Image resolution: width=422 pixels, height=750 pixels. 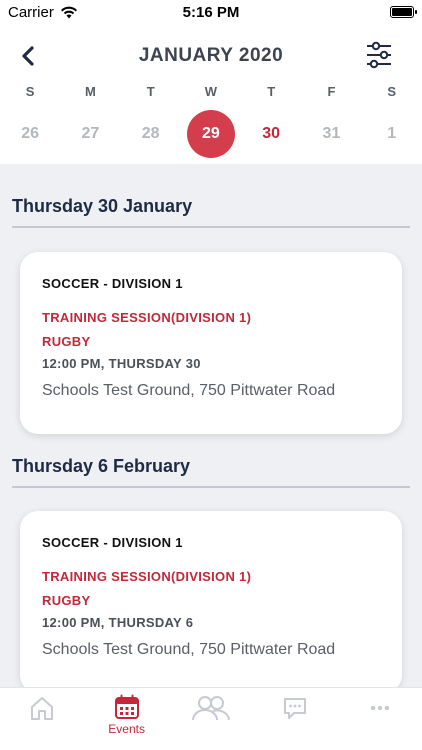 I want to click on day-of-week: W, so click(x=211, y=91).